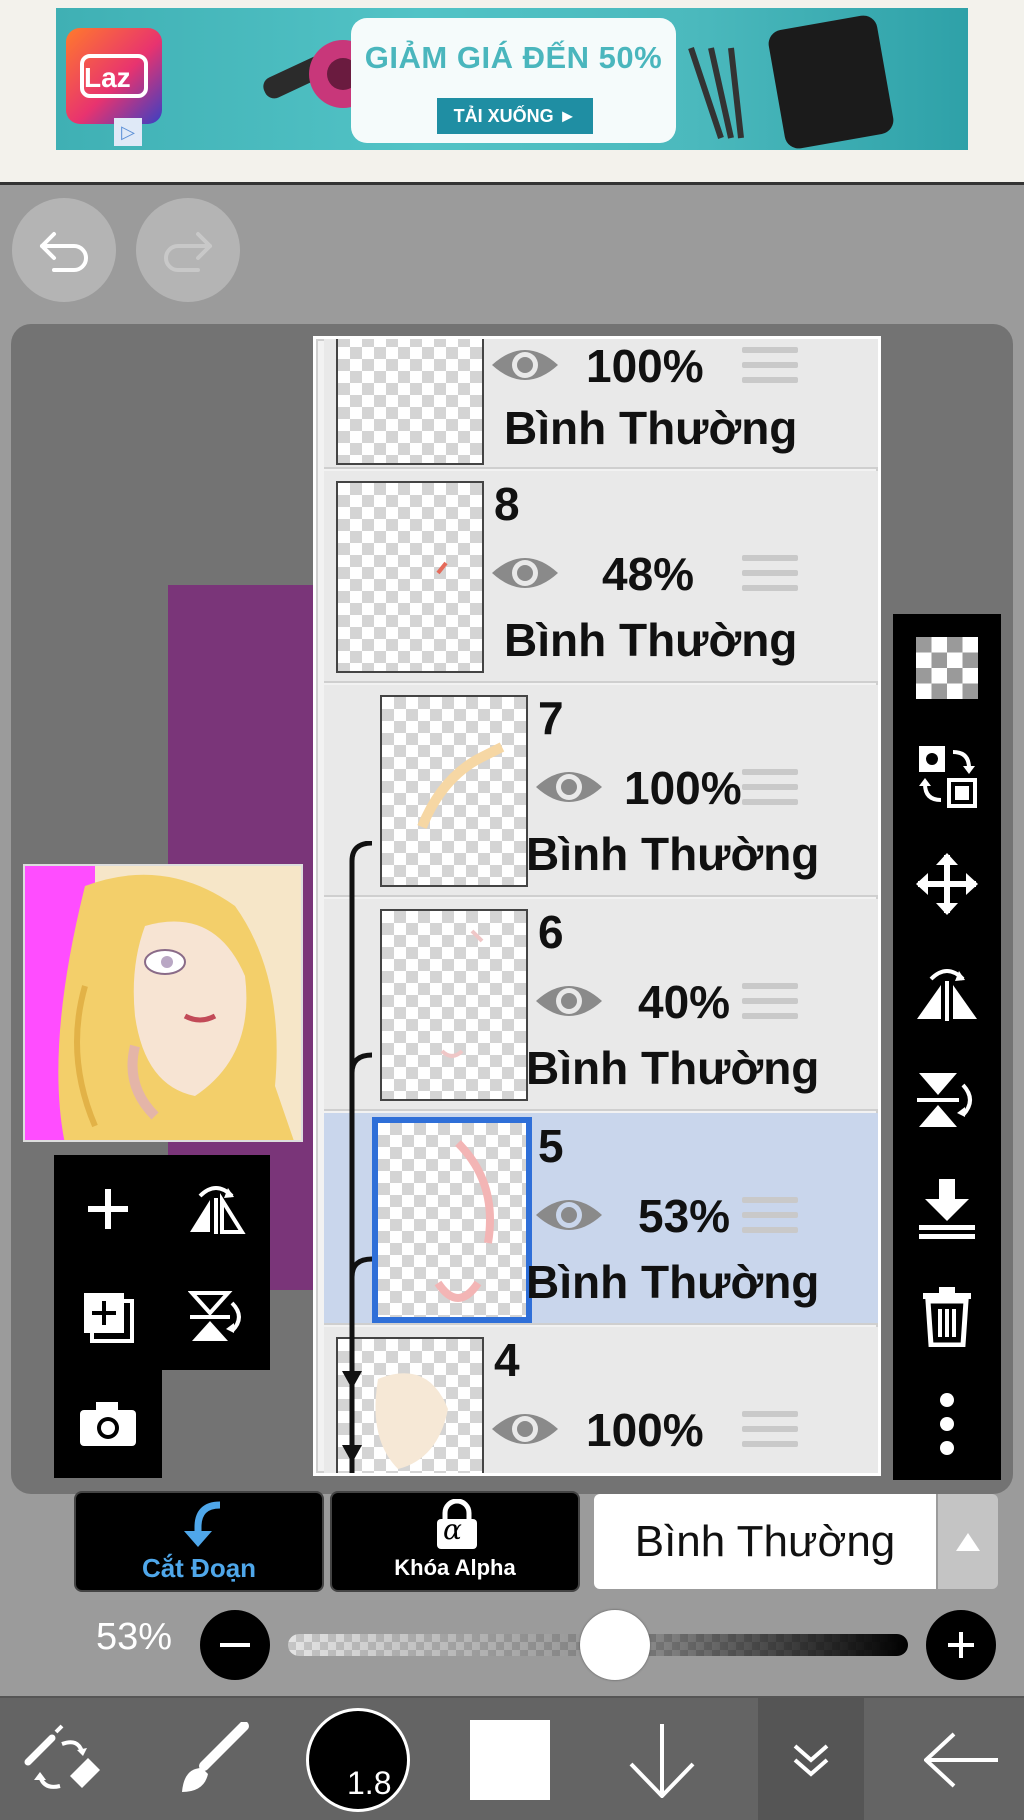 The image size is (1024, 1820). I want to click on swap-layers-button, so click(947, 776).